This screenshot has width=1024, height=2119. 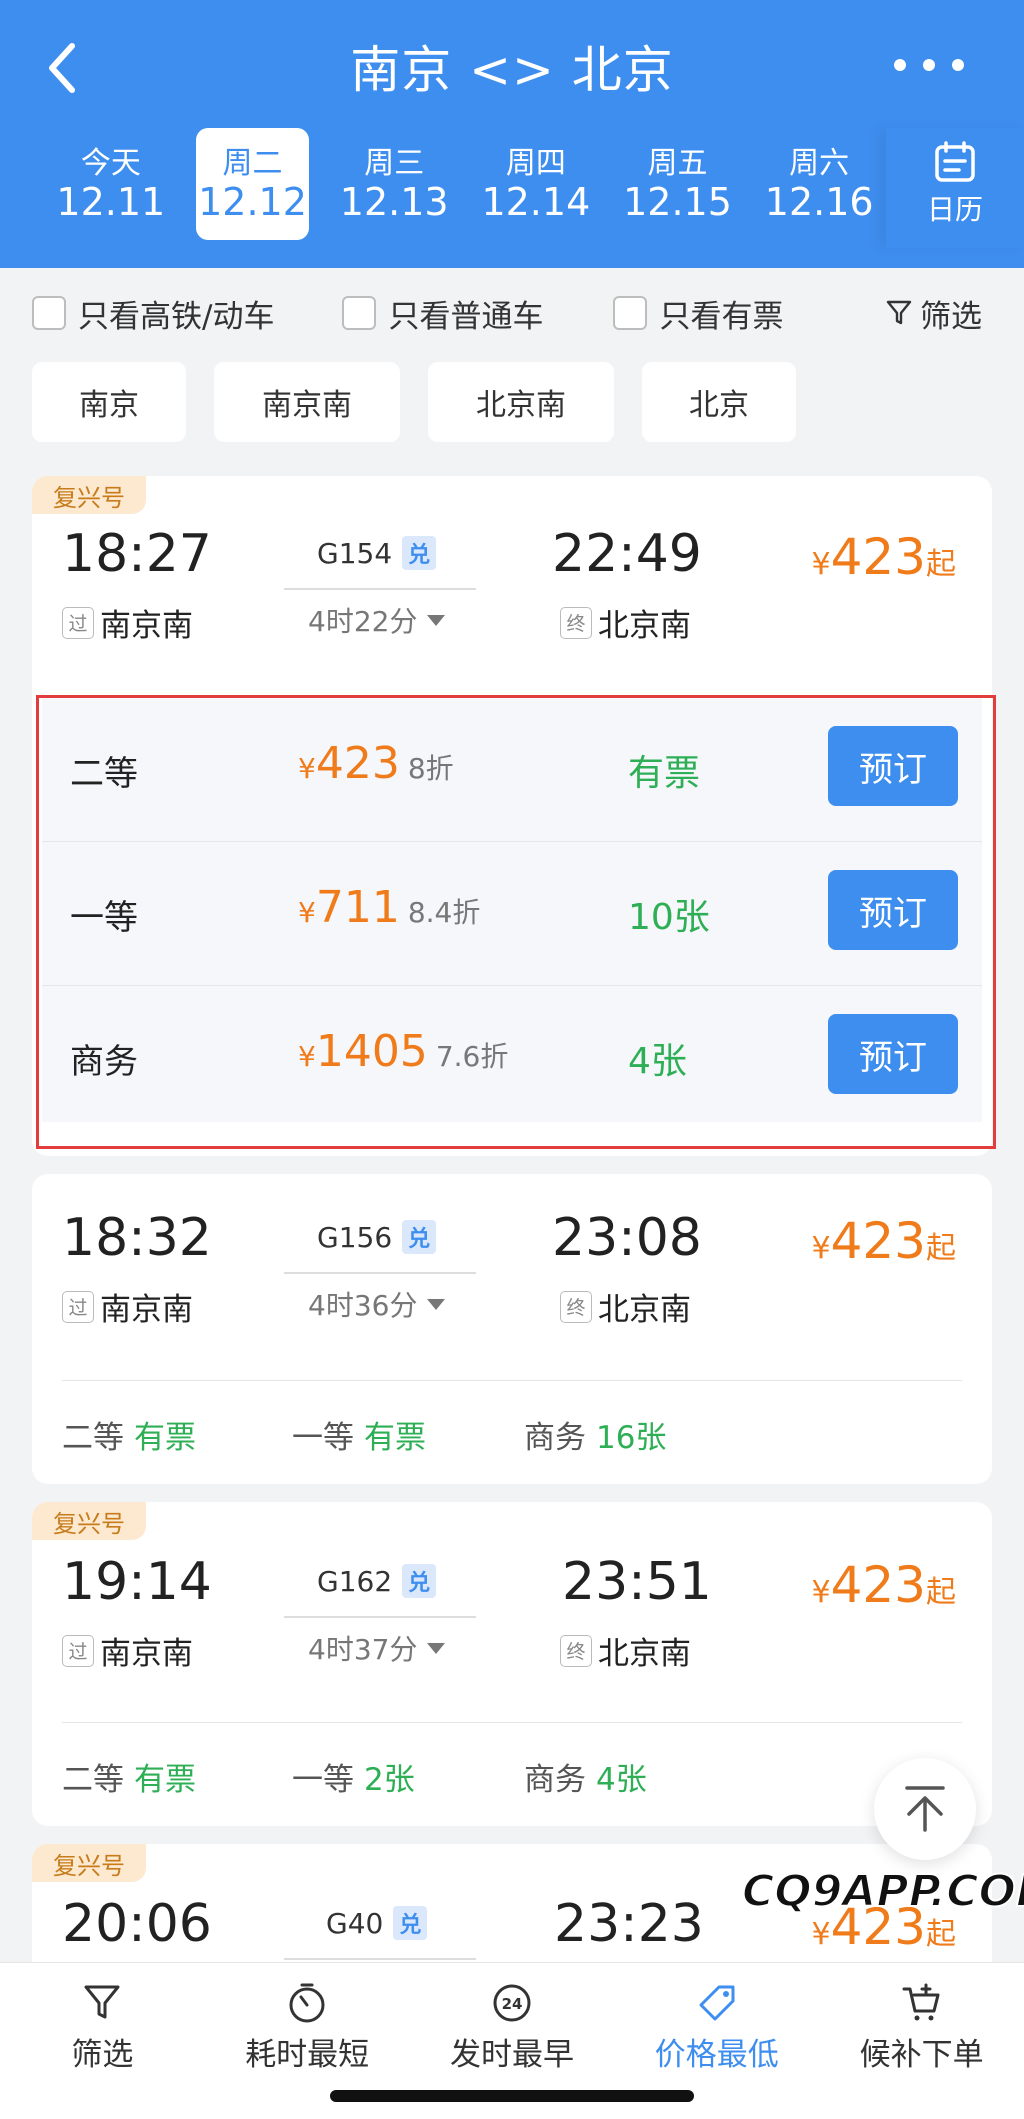 What do you see at coordinates (512, 70) in the screenshot?
I see `route-title: 南京 <> 北京` at bounding box center [512, 70].